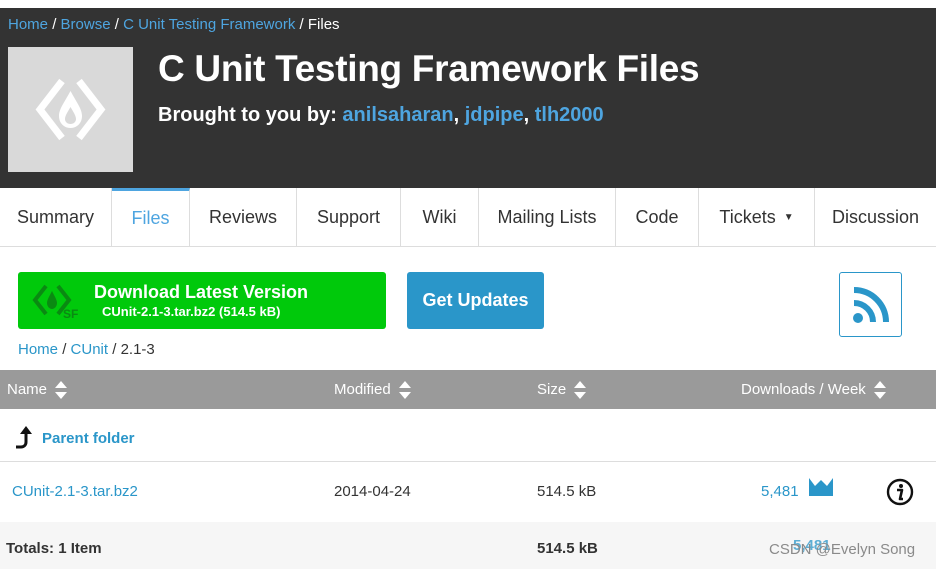 The width and height of the screenshot is (936, 569). I want to click on tab-label: Reviews, so click(243, 216).